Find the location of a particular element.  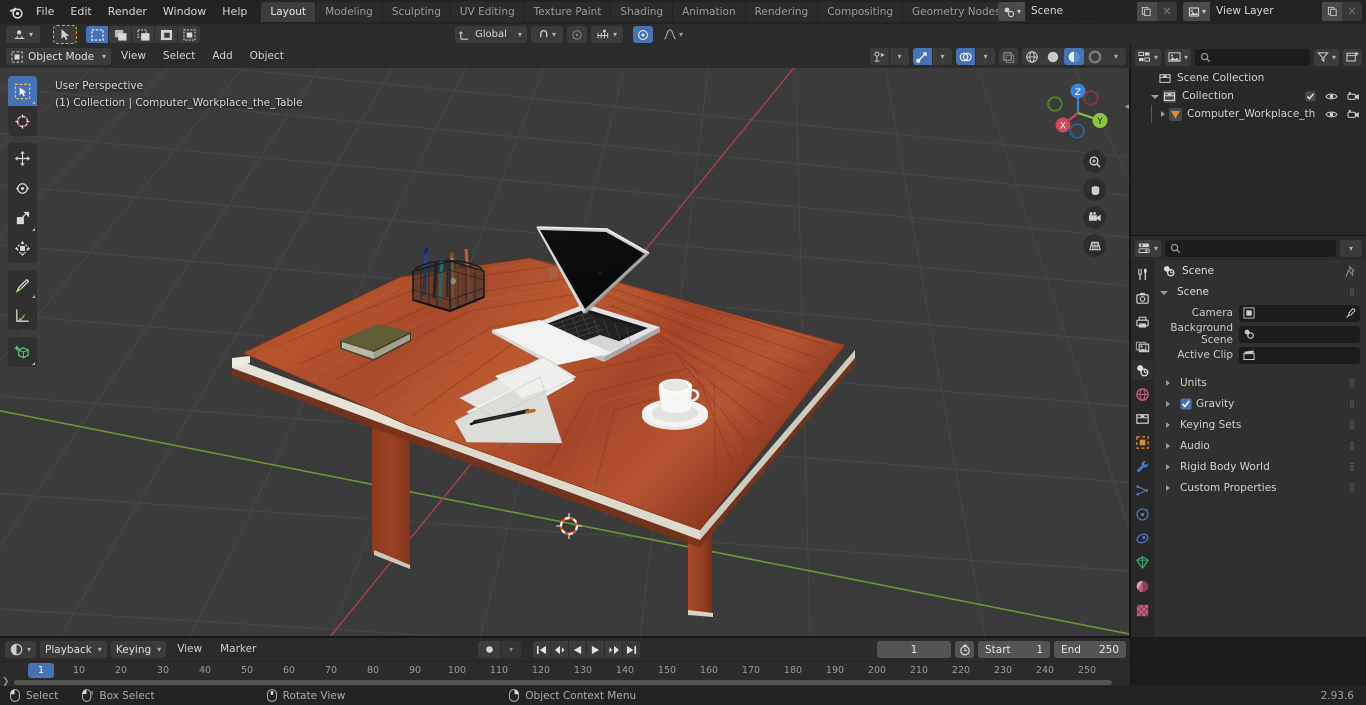

mode-icon-button: ▾ is located at coordinates (23, 34).